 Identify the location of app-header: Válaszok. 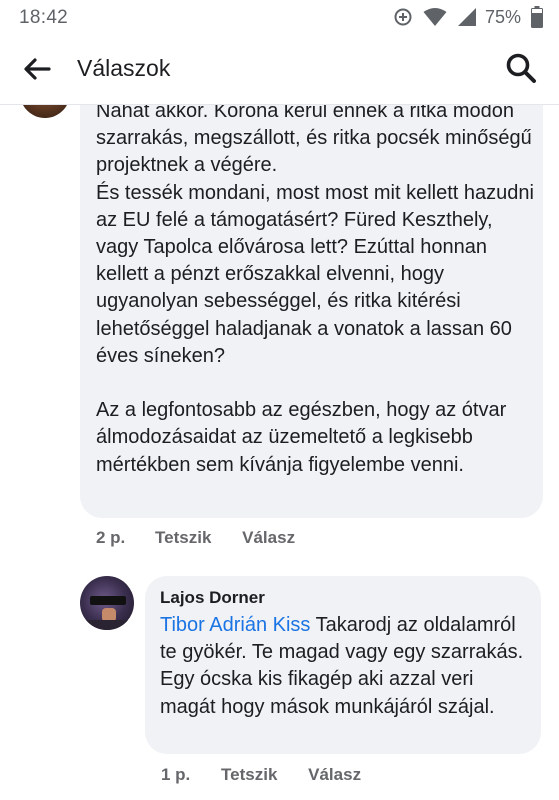
(279, 69).